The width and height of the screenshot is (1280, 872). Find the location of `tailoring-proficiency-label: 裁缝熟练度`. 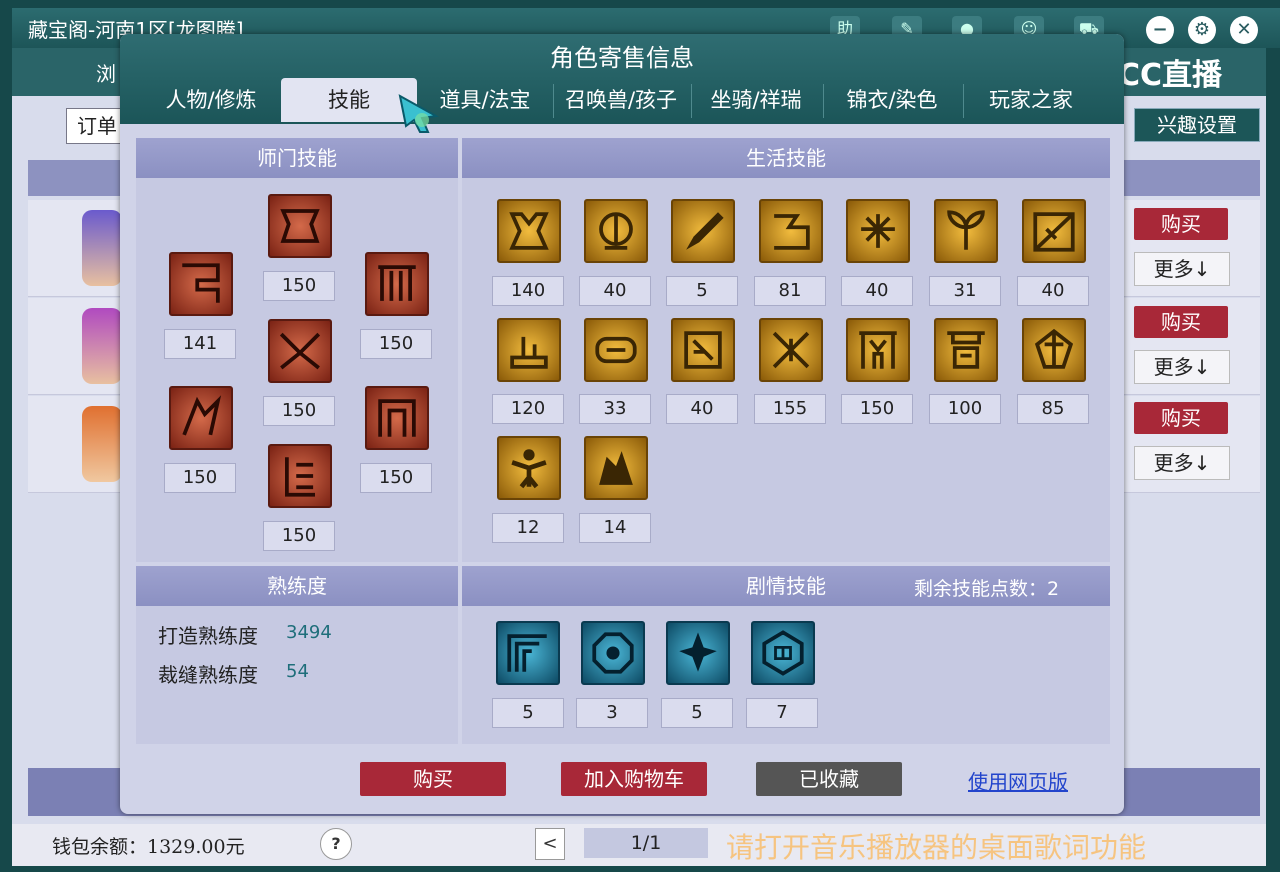

tailoring-proficiency-label: 裁缝熟练度 is located at coordinates (208, 675).